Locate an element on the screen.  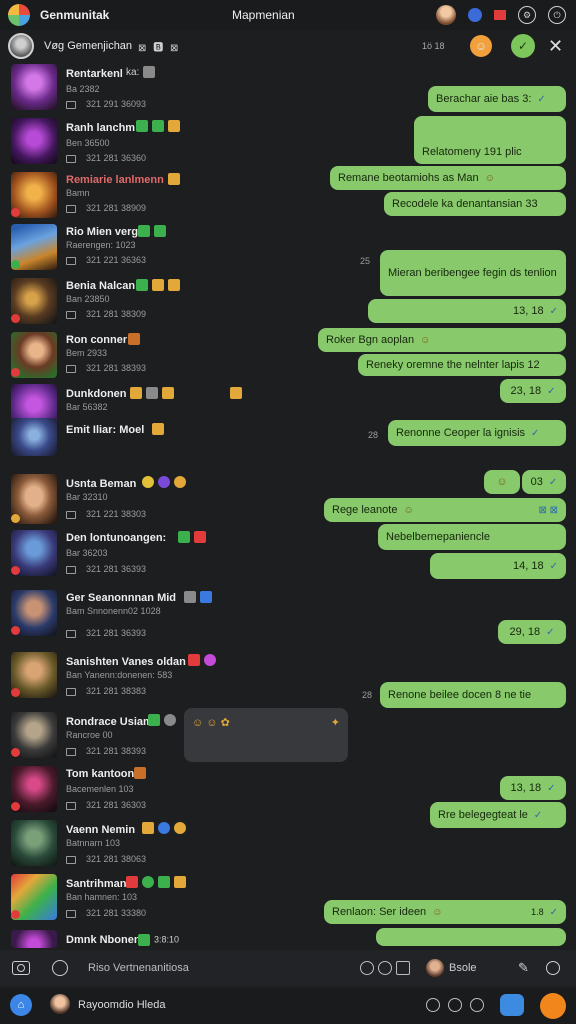
contact-subtitle: Ban Yanenn:donenen: 583 is located at coordinates (119, 675).